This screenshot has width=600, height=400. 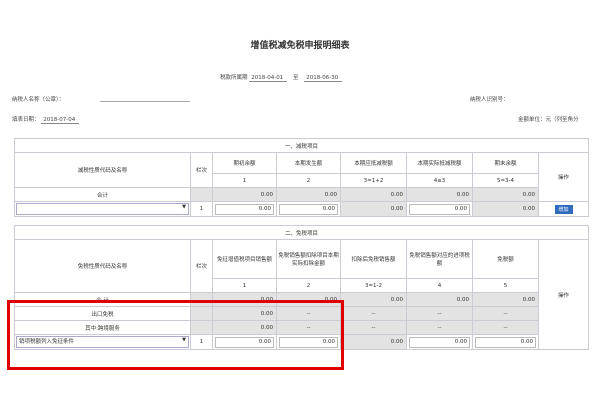 What do you see at coordinates (563, 209) in the screenshot?
I see `section1-add-button: 增加` at bounding box center [563, 209].